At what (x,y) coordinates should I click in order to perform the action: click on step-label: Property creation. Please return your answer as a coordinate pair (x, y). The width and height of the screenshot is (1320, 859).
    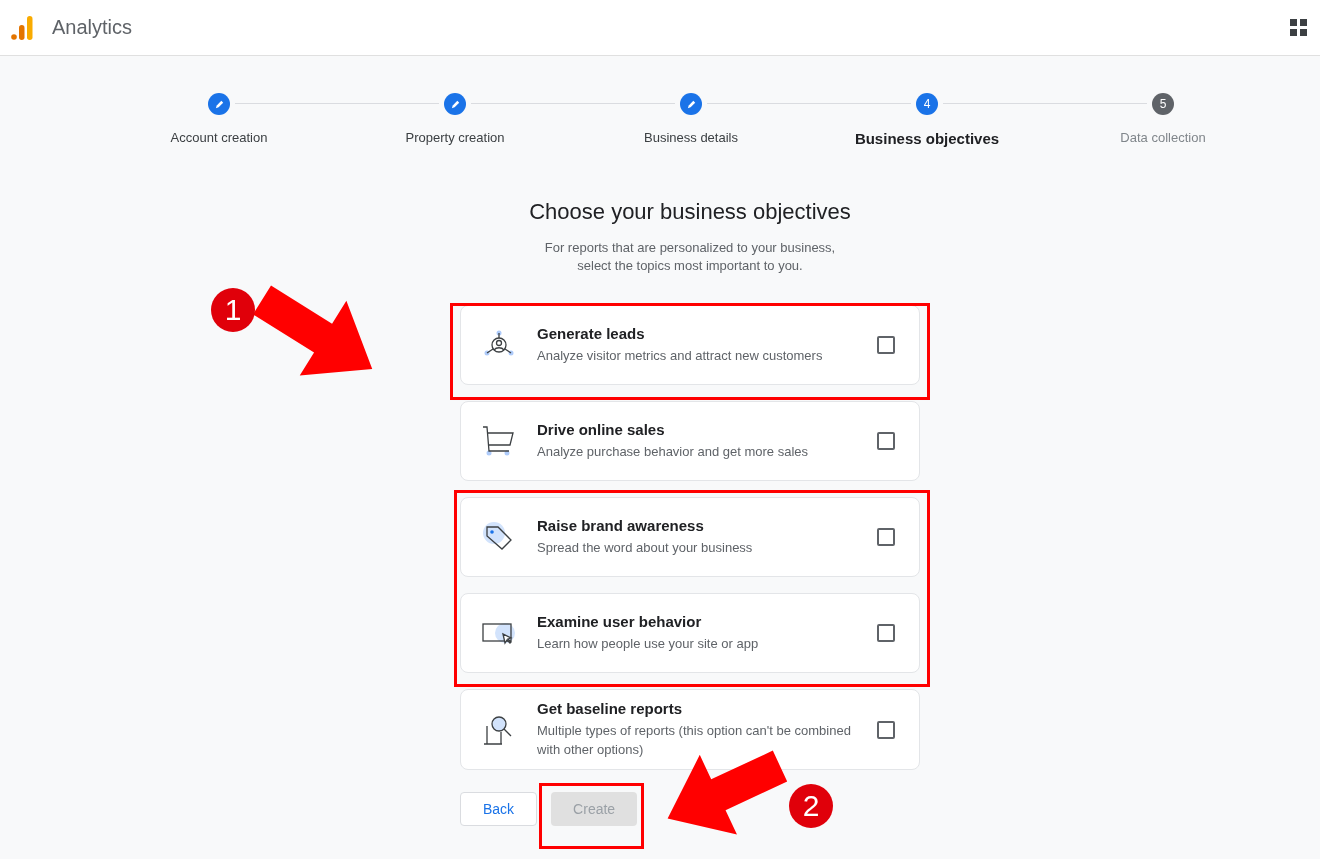
    Looking at the image, I should click on (455, 137).